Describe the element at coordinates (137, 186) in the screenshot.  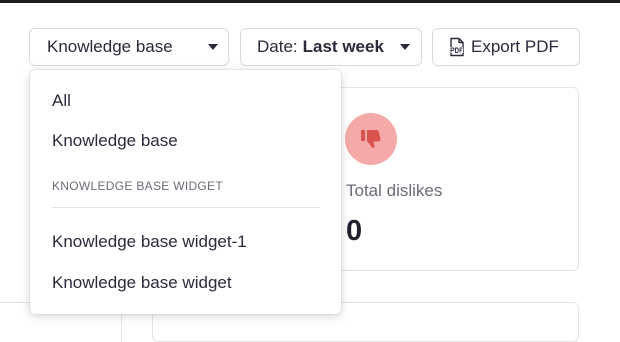
I see `menu-section-header: KNOWLEDGE BASE WIDGET` at that location.